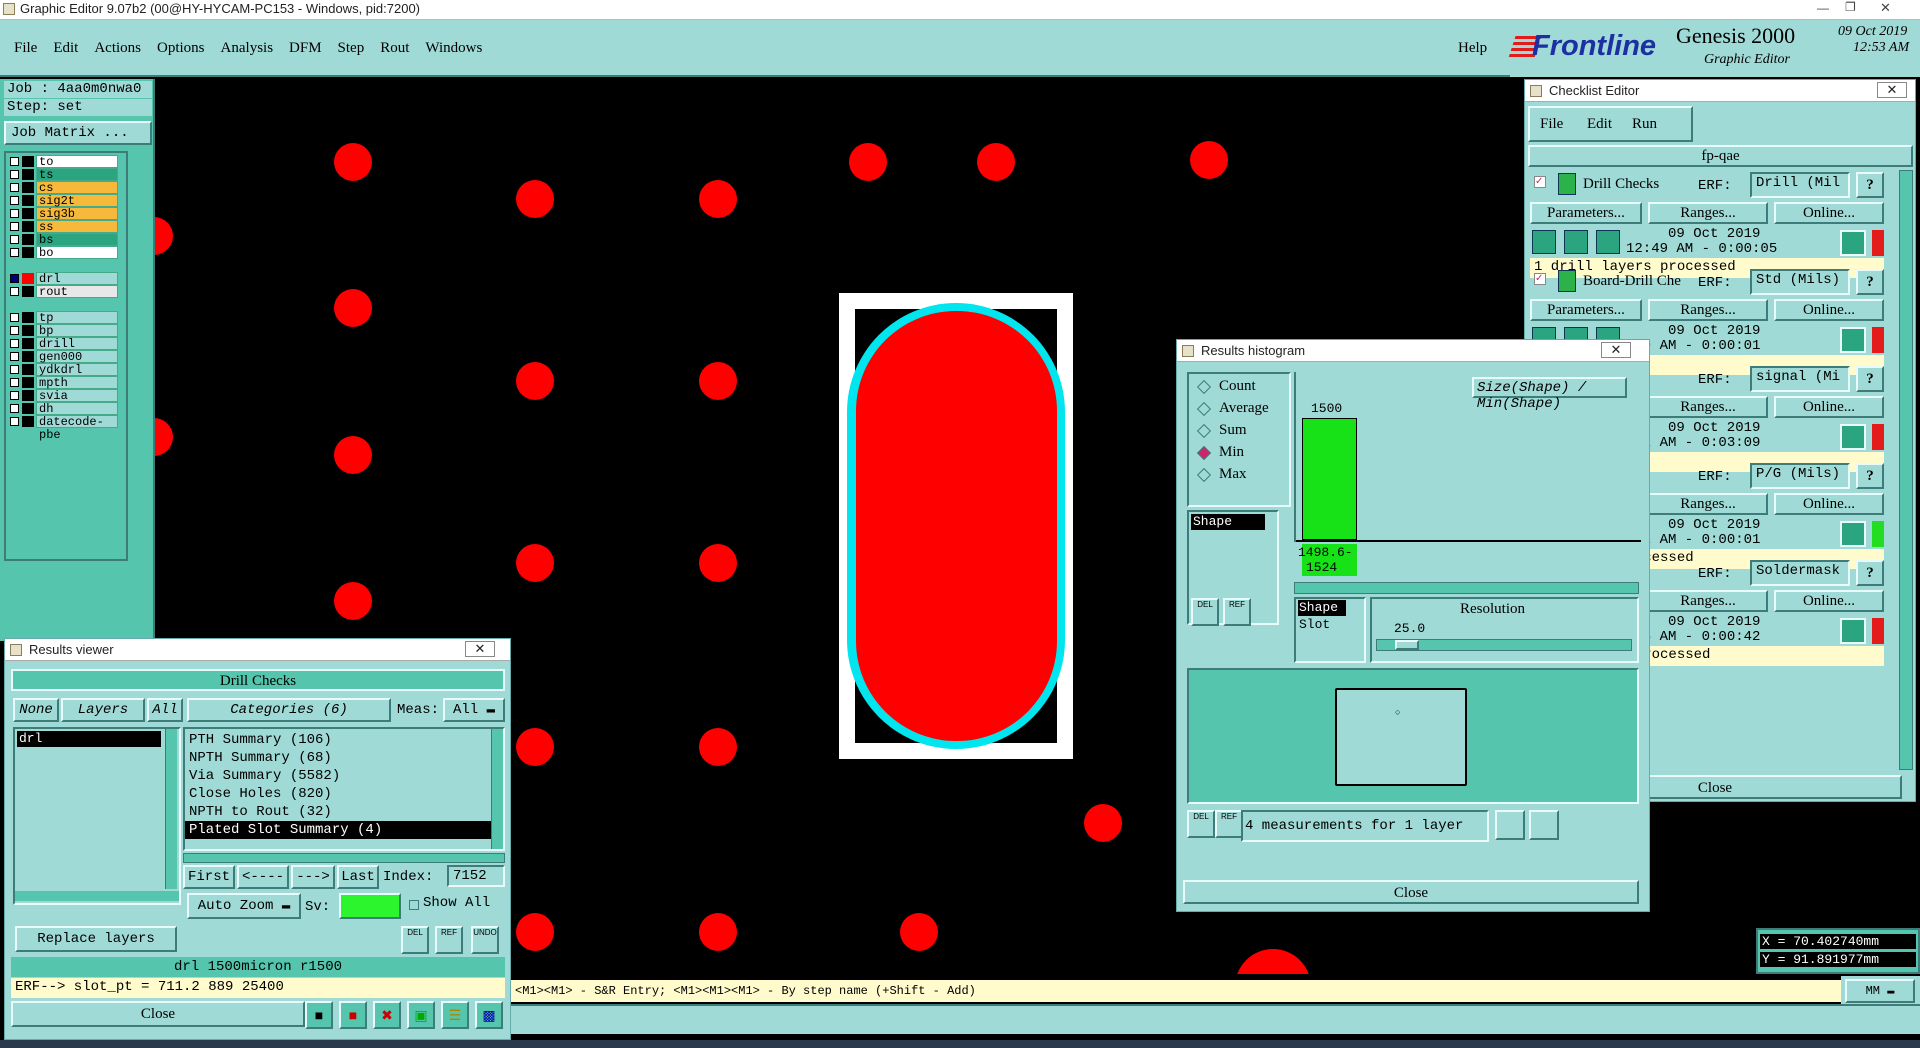  What do you see at coordinates (421, 1015) in the screenshot?
I see `toolbar-icon-4: ▣` at bounding box center [421, 1015].